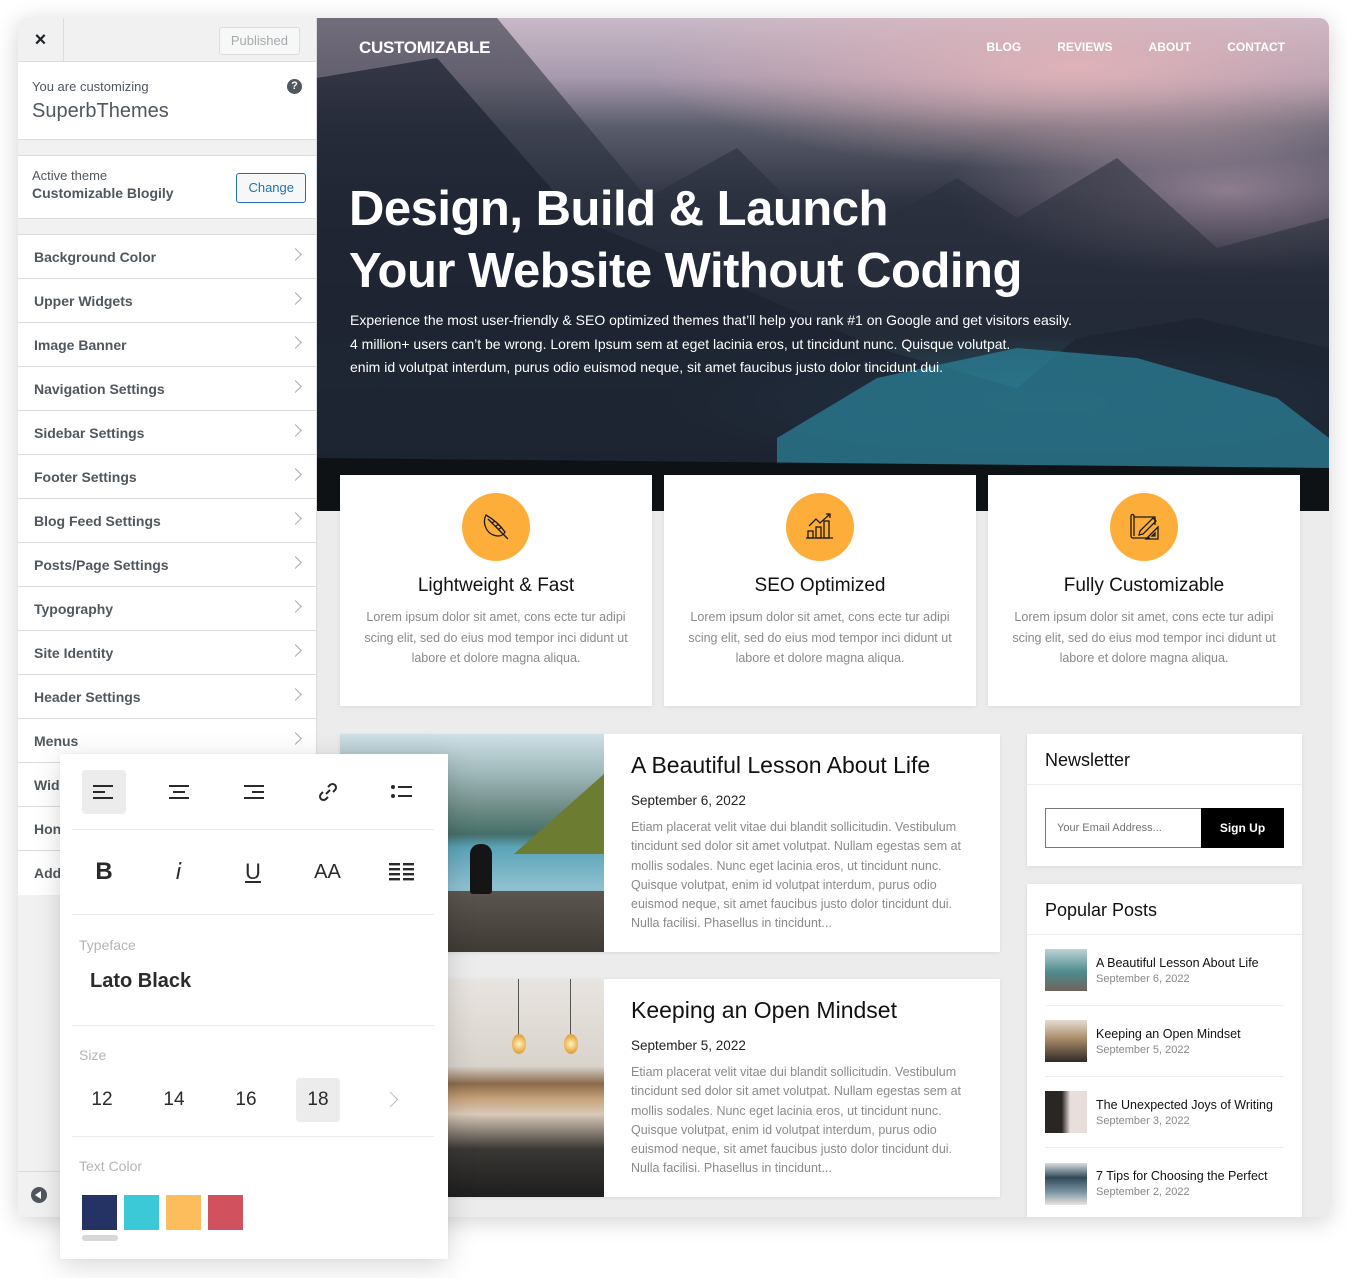  I want to click on selected-color-indicator, so click(100, 1238).